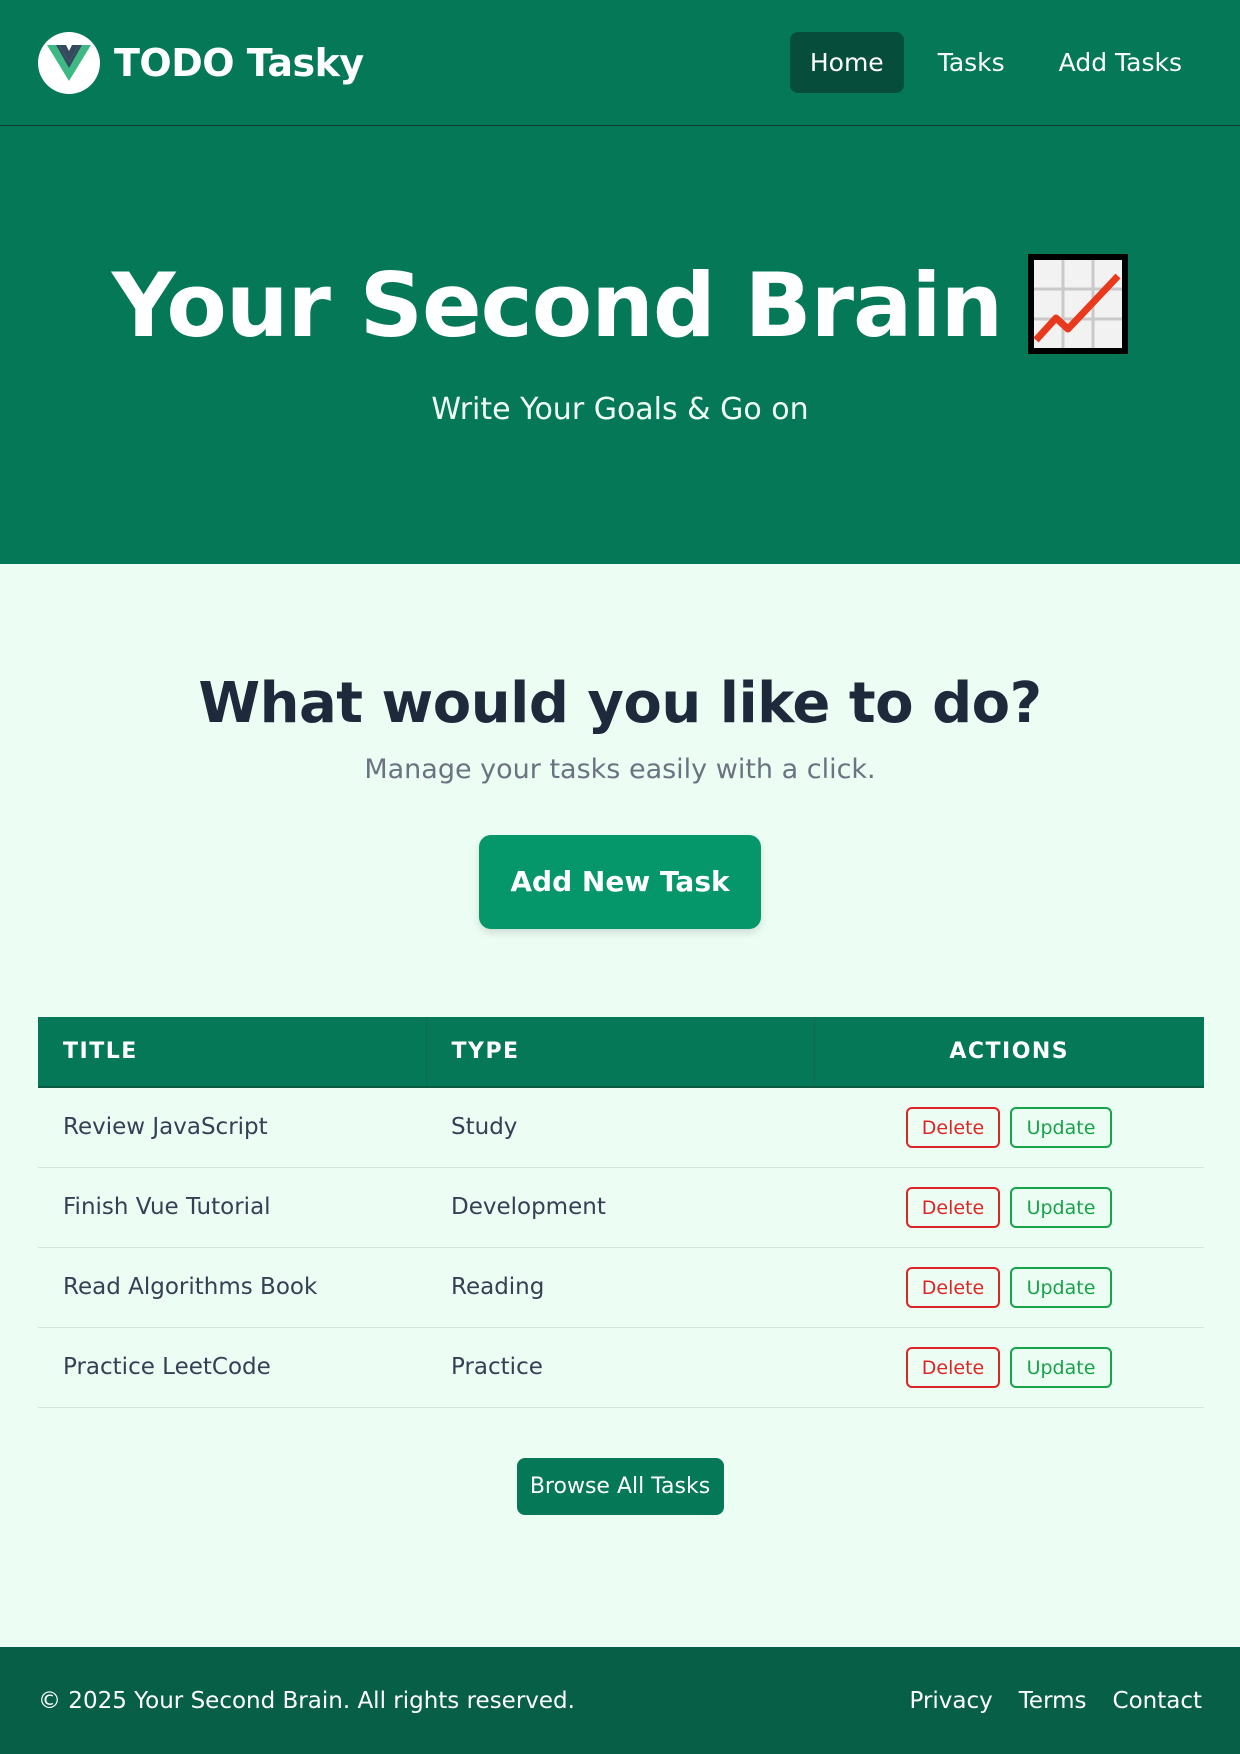 This screenshot has height=1754, width=1240. I want to click on nav-link-add-tasks: Add Tasks, so click(1120, 62).